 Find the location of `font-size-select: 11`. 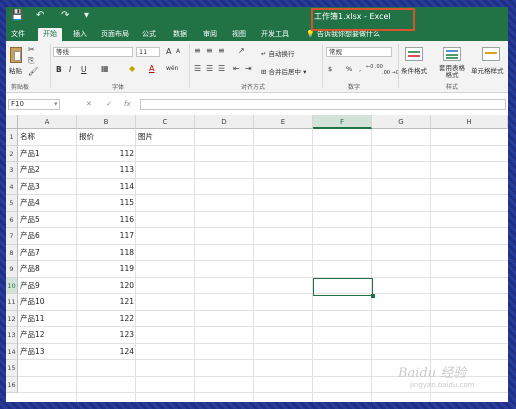

font-size-select: 11 is located at coordinates (148, 52).